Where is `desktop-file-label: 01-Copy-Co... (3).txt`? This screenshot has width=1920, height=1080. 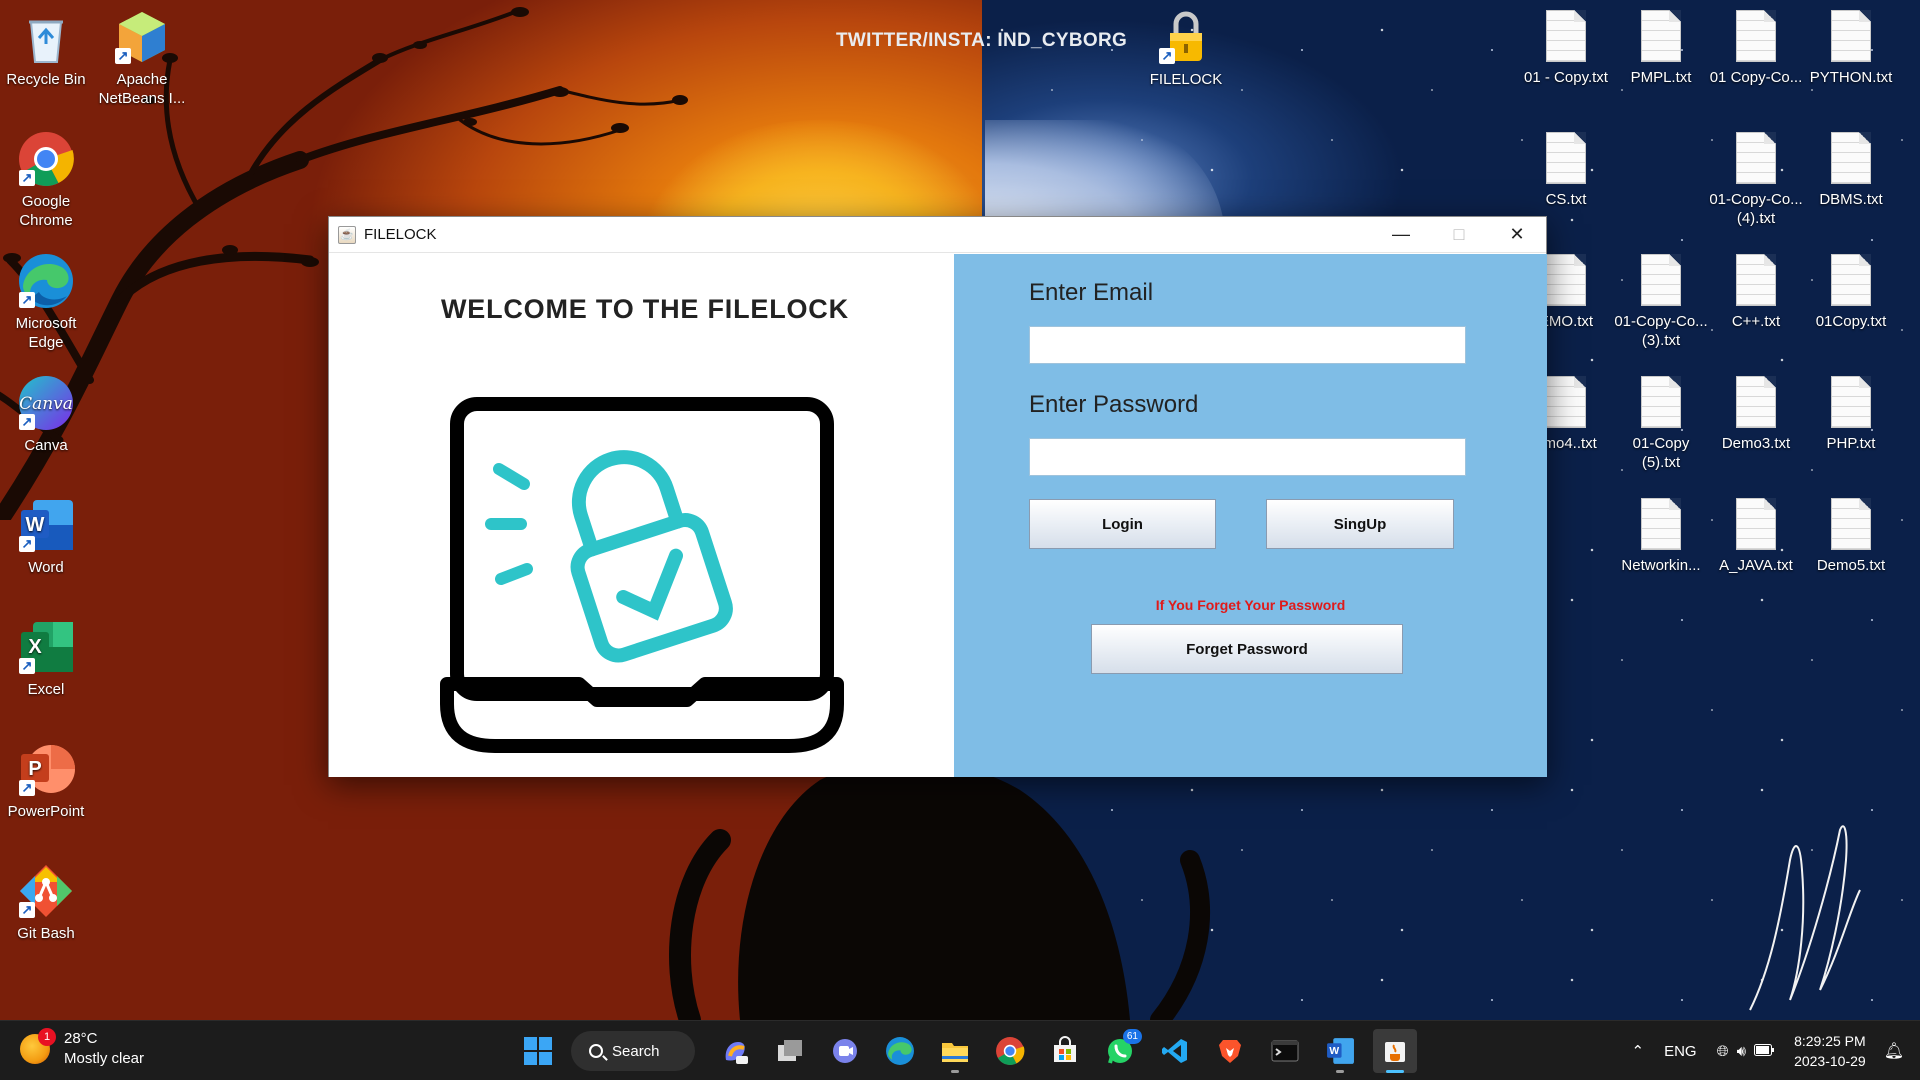
desktop-file-label: 01-Copy-Co... (3).txt is located at coordinates (1661, 331).